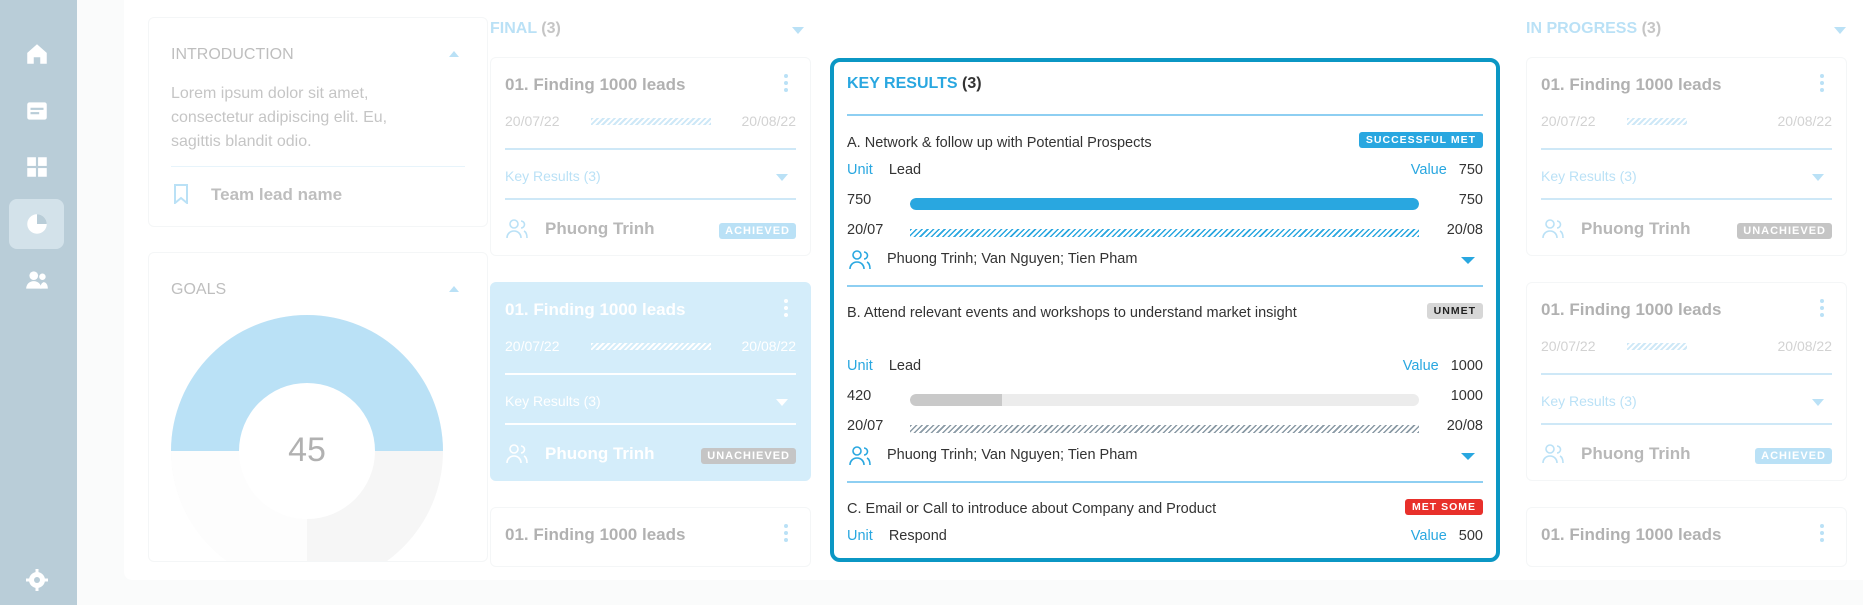 Image resolution: width=1863 pixels, height=605 pixels. I want to click on pie-chart-icon, so click(36, 224).